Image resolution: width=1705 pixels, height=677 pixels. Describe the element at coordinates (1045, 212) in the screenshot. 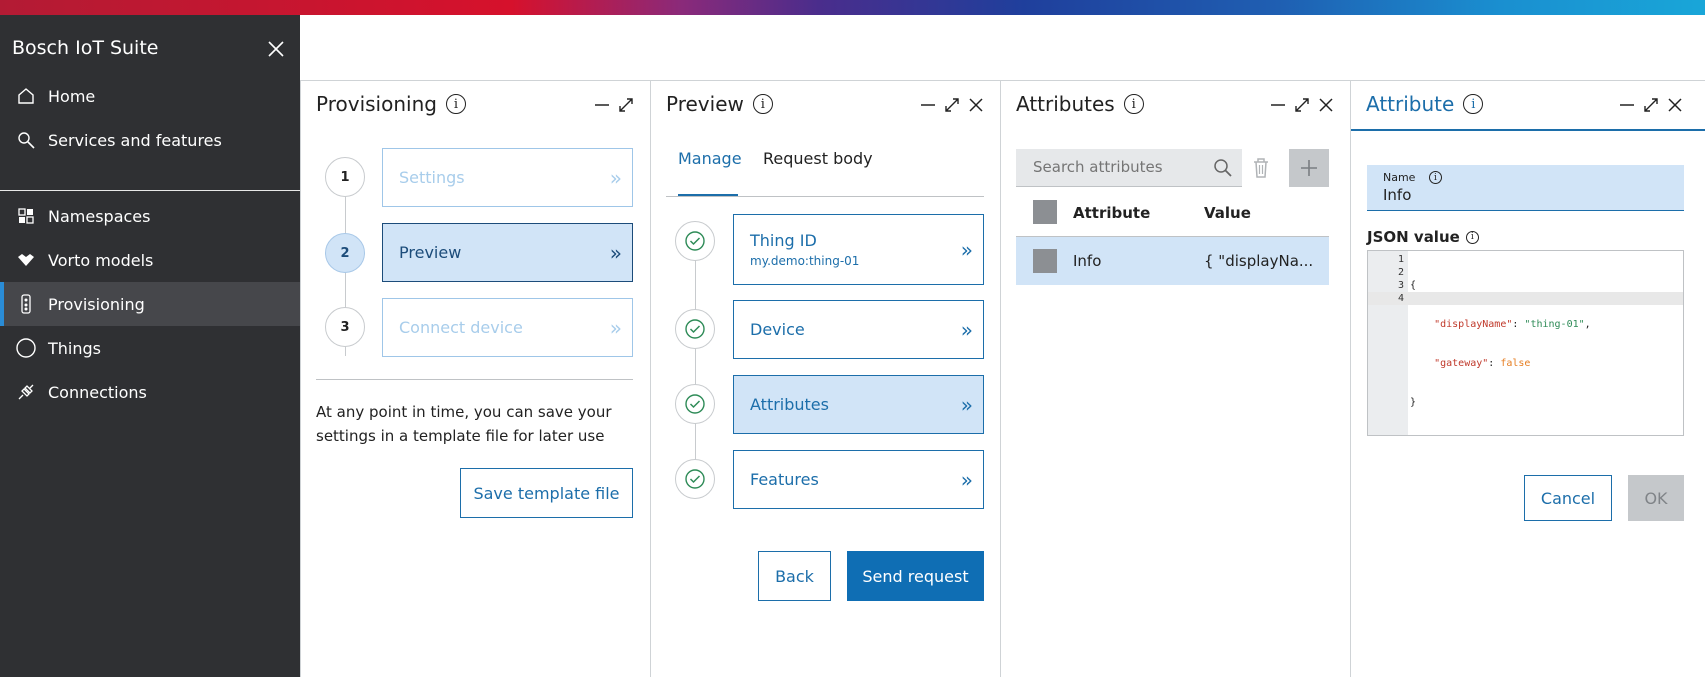

I see `select-all-checkbox` at that location.